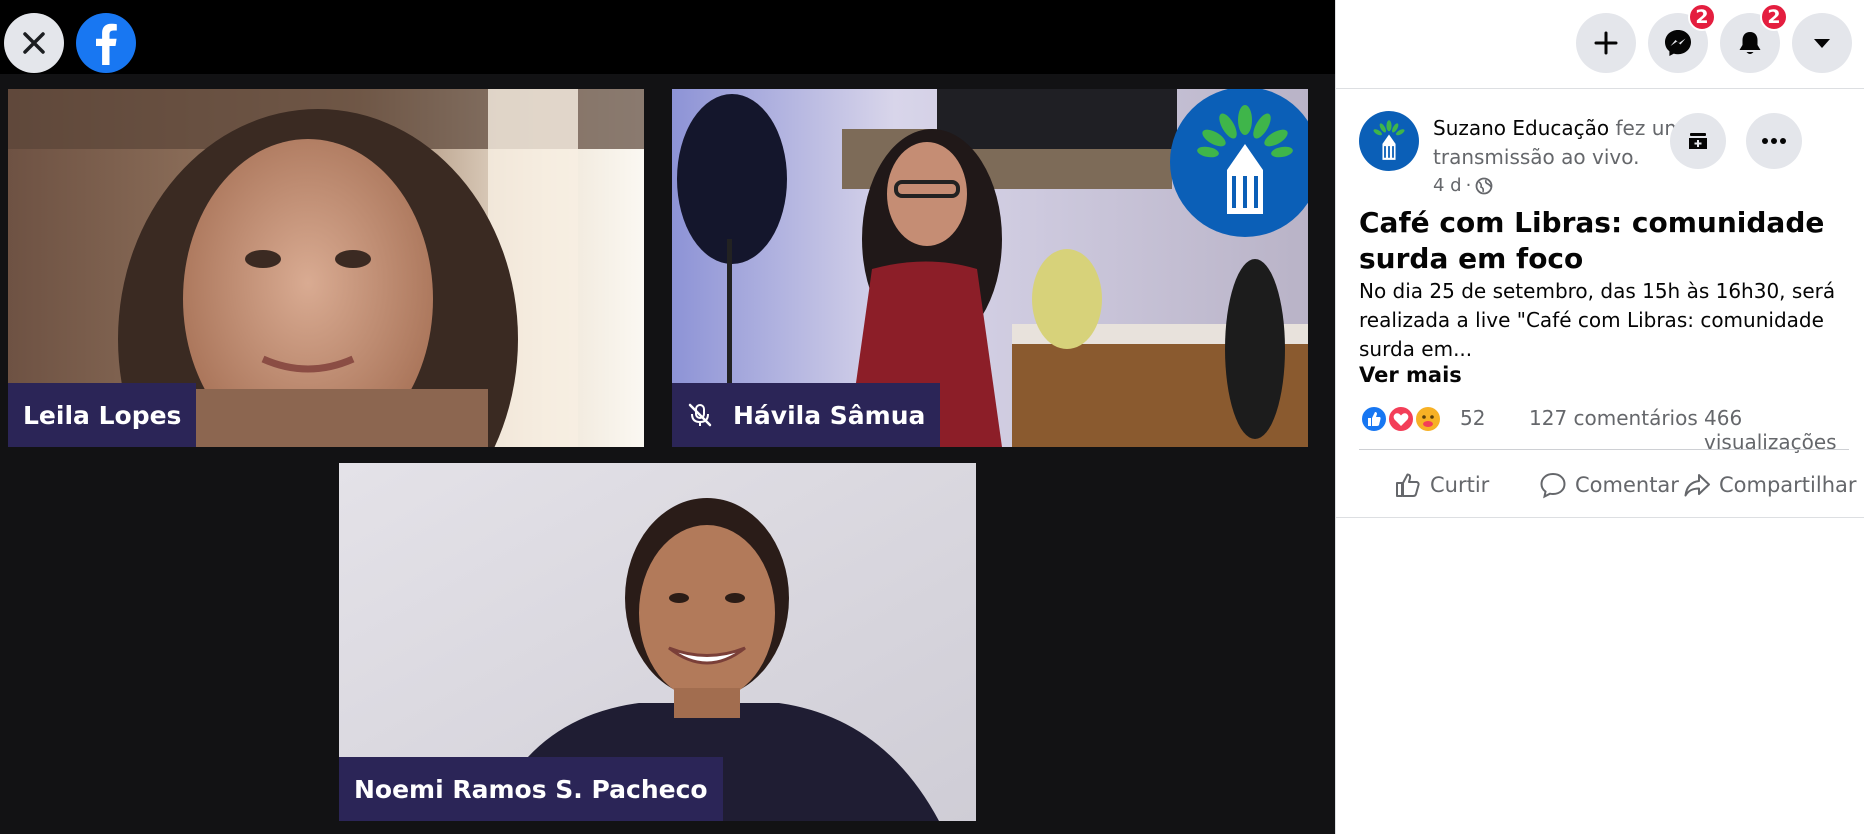  What do you see at coordinates (1463, 185) in the screenshot?
I see `post-meta: 4 d ·` at bounding box center [1463, 185].